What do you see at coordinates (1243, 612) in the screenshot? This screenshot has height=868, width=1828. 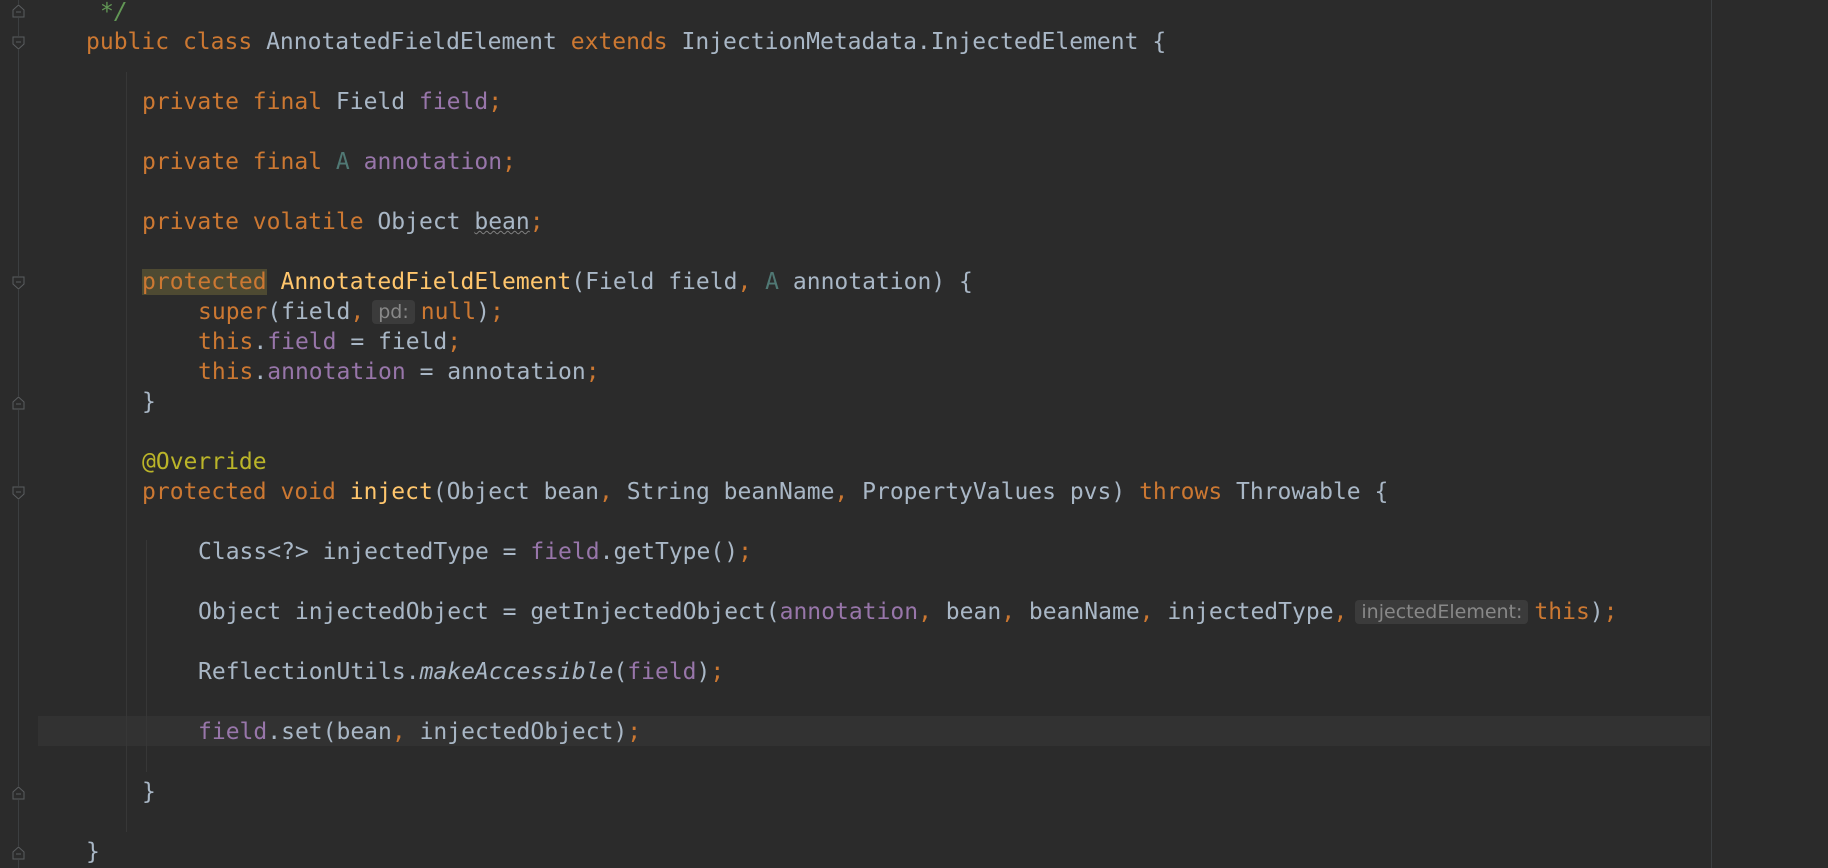 I see `code-token: injectedType` at bounding box center [1243, 612].